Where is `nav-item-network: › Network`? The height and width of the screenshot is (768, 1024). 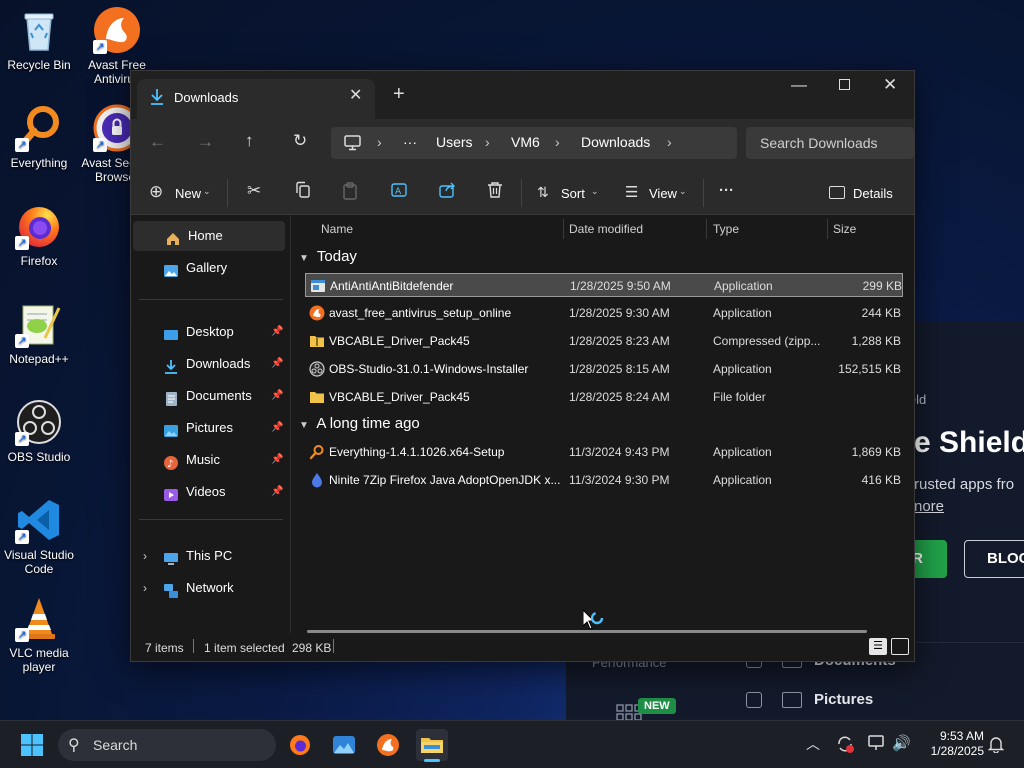
nav-item-network: › Network is located at coordinates (211, 588).